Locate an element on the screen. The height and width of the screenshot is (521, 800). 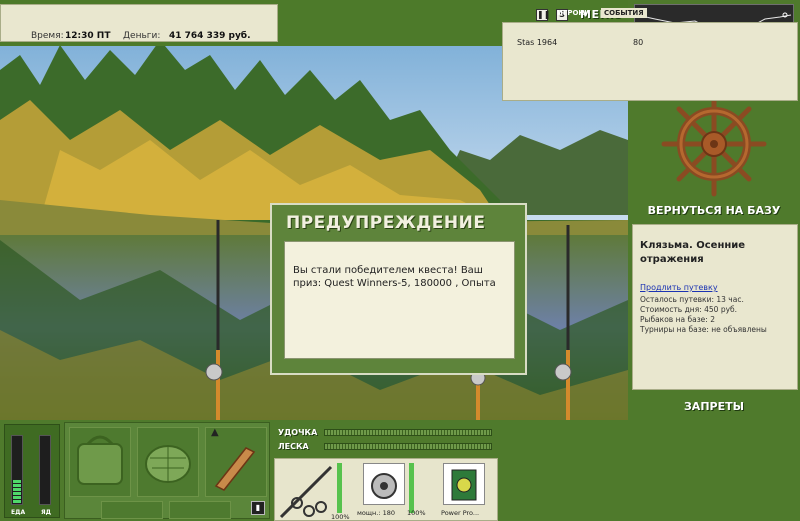
player-name: Stas 1964 is located at coordinates (537, 42).